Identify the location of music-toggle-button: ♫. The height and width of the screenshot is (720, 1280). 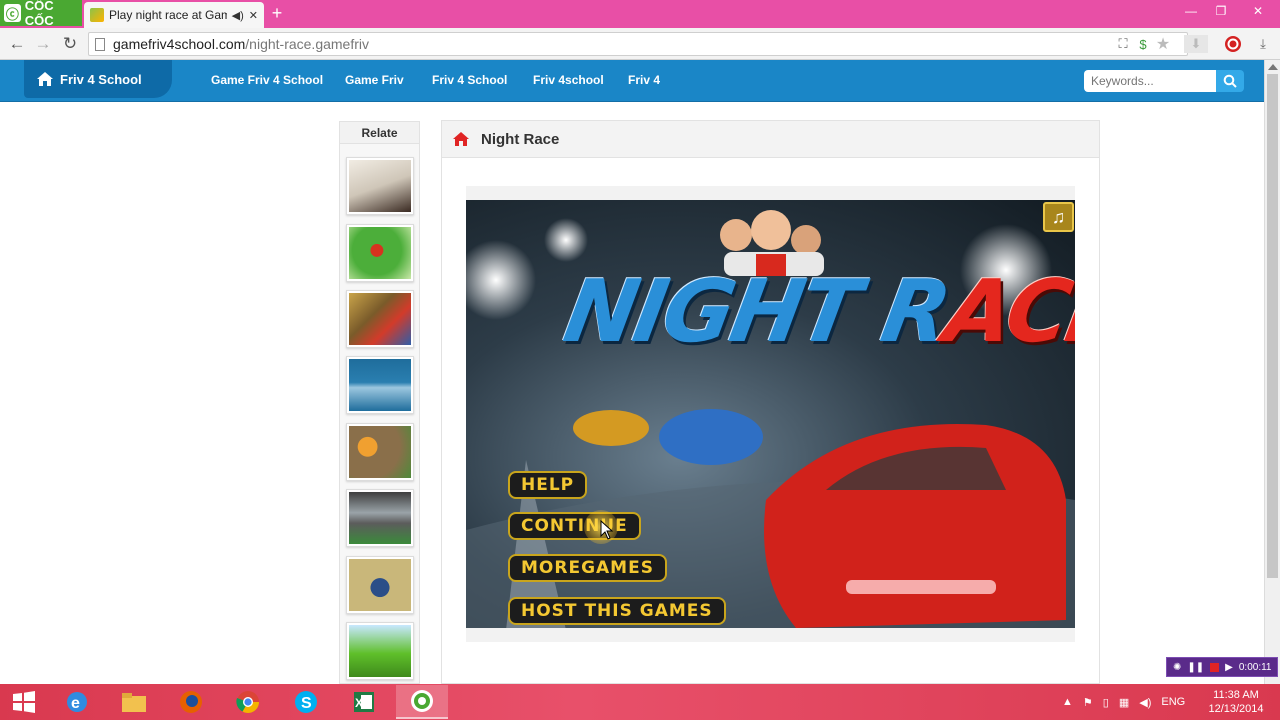
(1058, 217).